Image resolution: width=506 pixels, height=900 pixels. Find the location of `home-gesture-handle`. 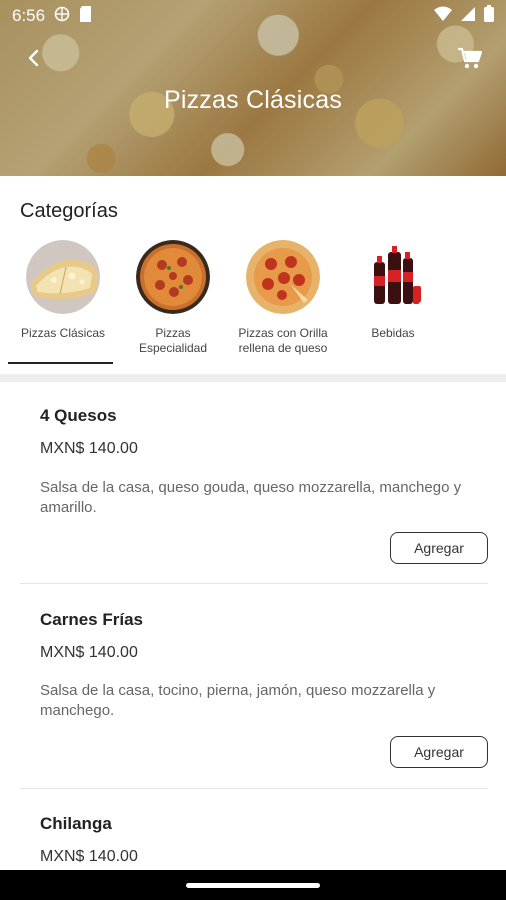

home-gesture-handle is located at coordinates (253, 885).